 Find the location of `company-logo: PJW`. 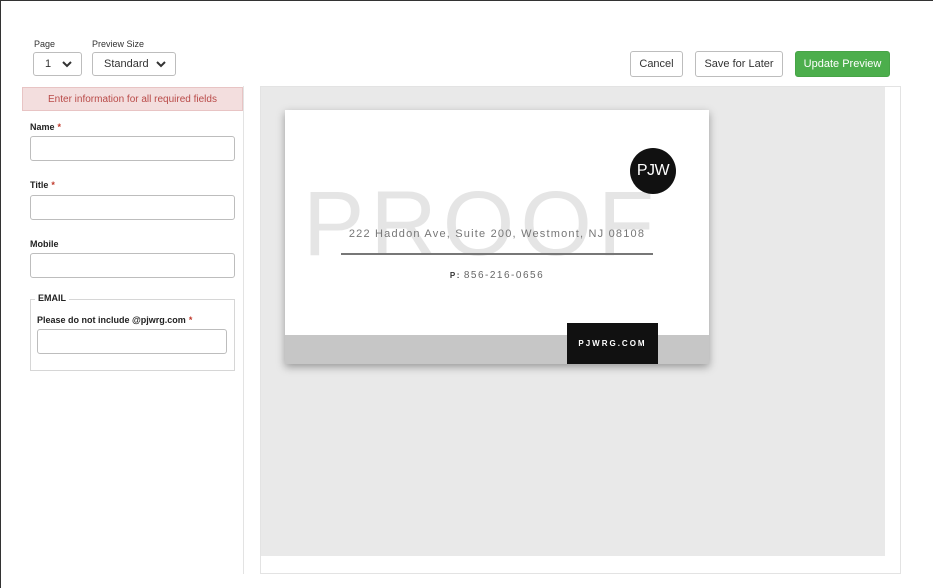

company-logo: PJW is located at coordinates (653, 171).